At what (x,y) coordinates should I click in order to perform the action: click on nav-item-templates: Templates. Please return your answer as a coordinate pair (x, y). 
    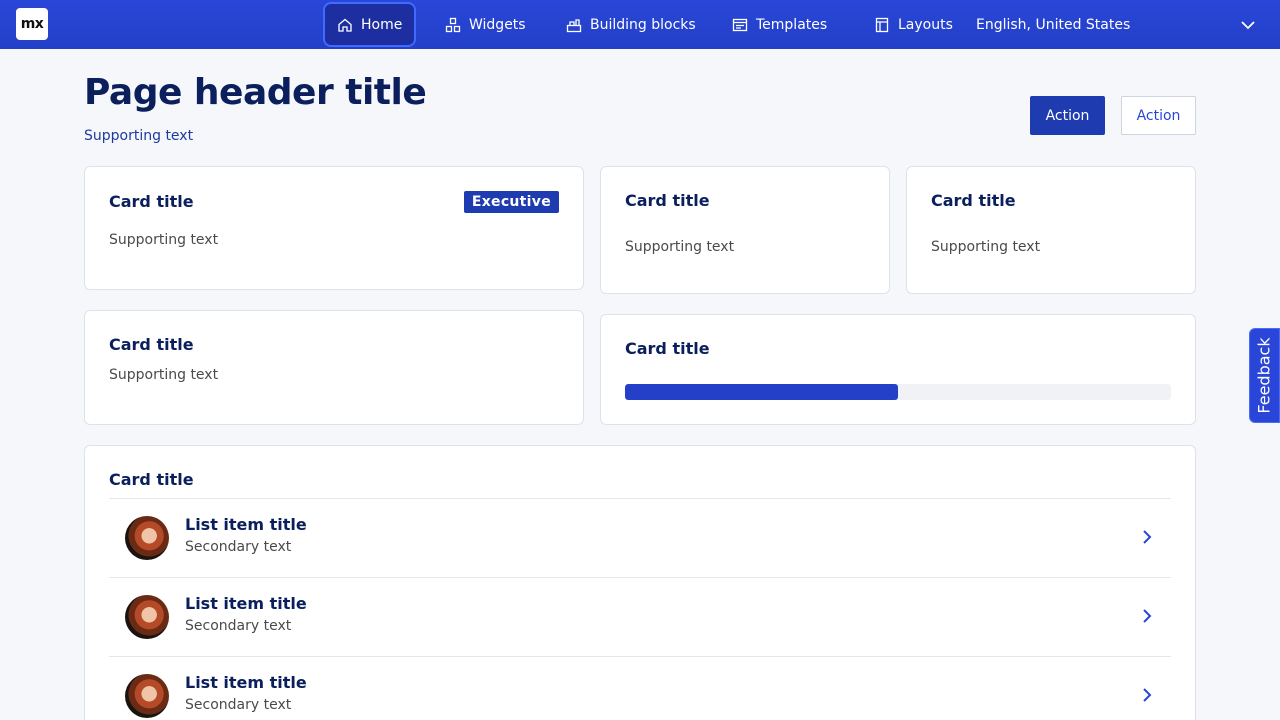
    Looking at the image, I should click on (779, 24).